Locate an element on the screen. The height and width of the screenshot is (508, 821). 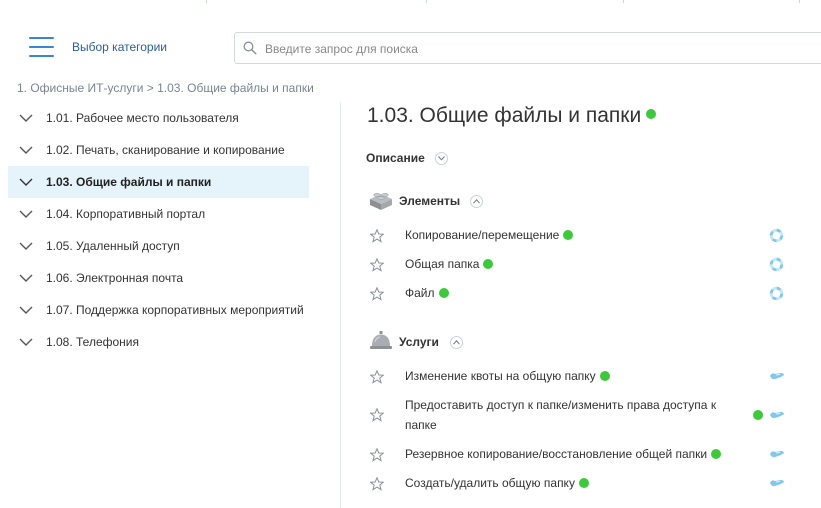
sidebar-item-1-01: 1.01. Рабочее место пользователя is located at coordinates (158, 118).